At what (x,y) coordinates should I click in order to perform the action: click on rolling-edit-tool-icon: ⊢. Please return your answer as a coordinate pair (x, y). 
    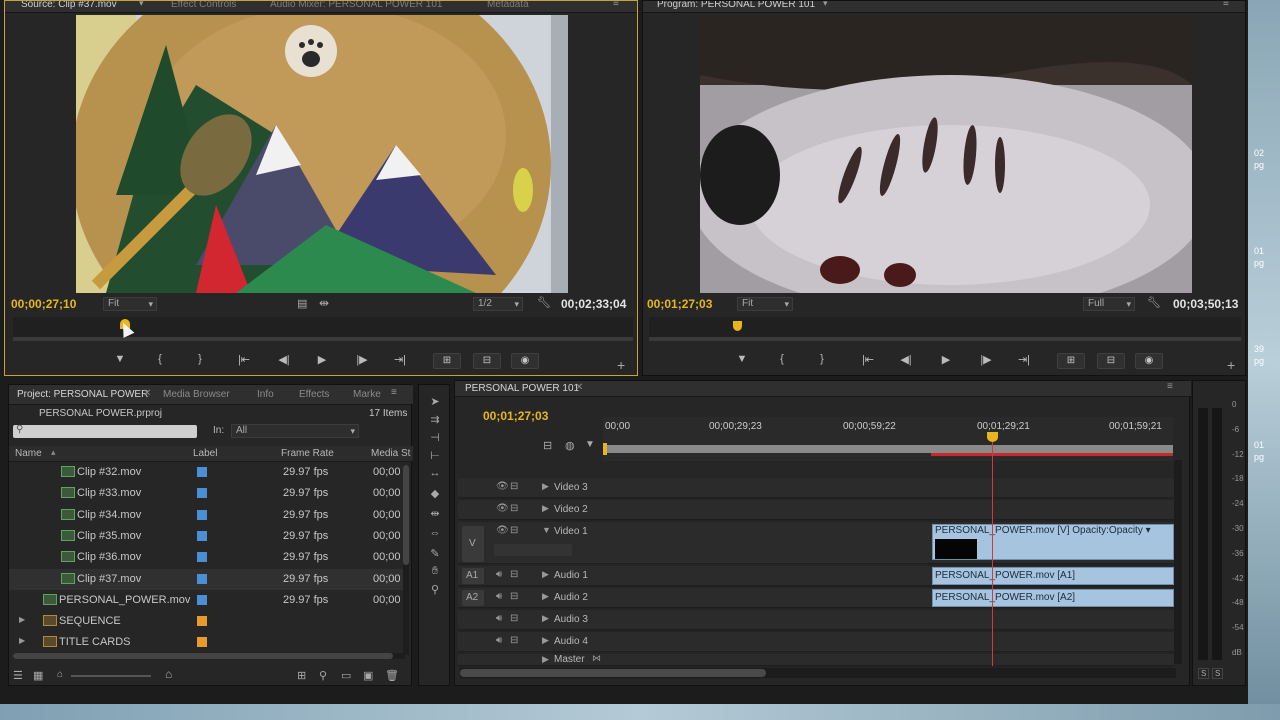
    Looking at the image, I should click on (435, 456).